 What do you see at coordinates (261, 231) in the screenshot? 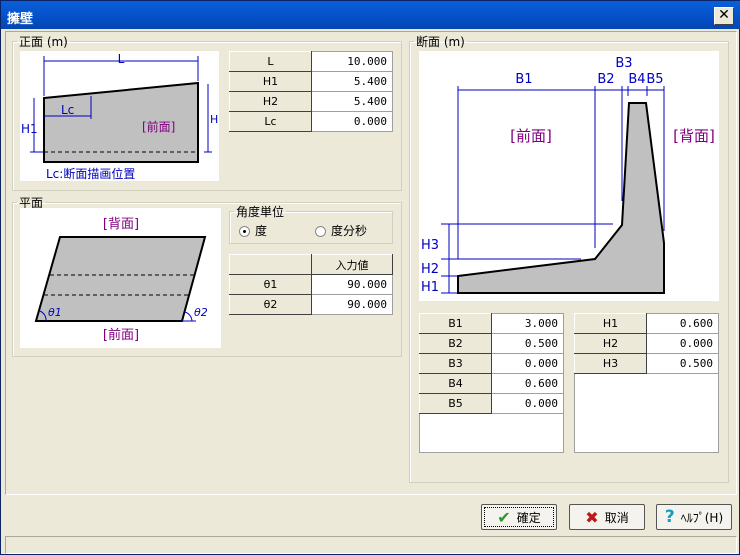
I see `radio-label: 度` at bounding box center [261, 231].